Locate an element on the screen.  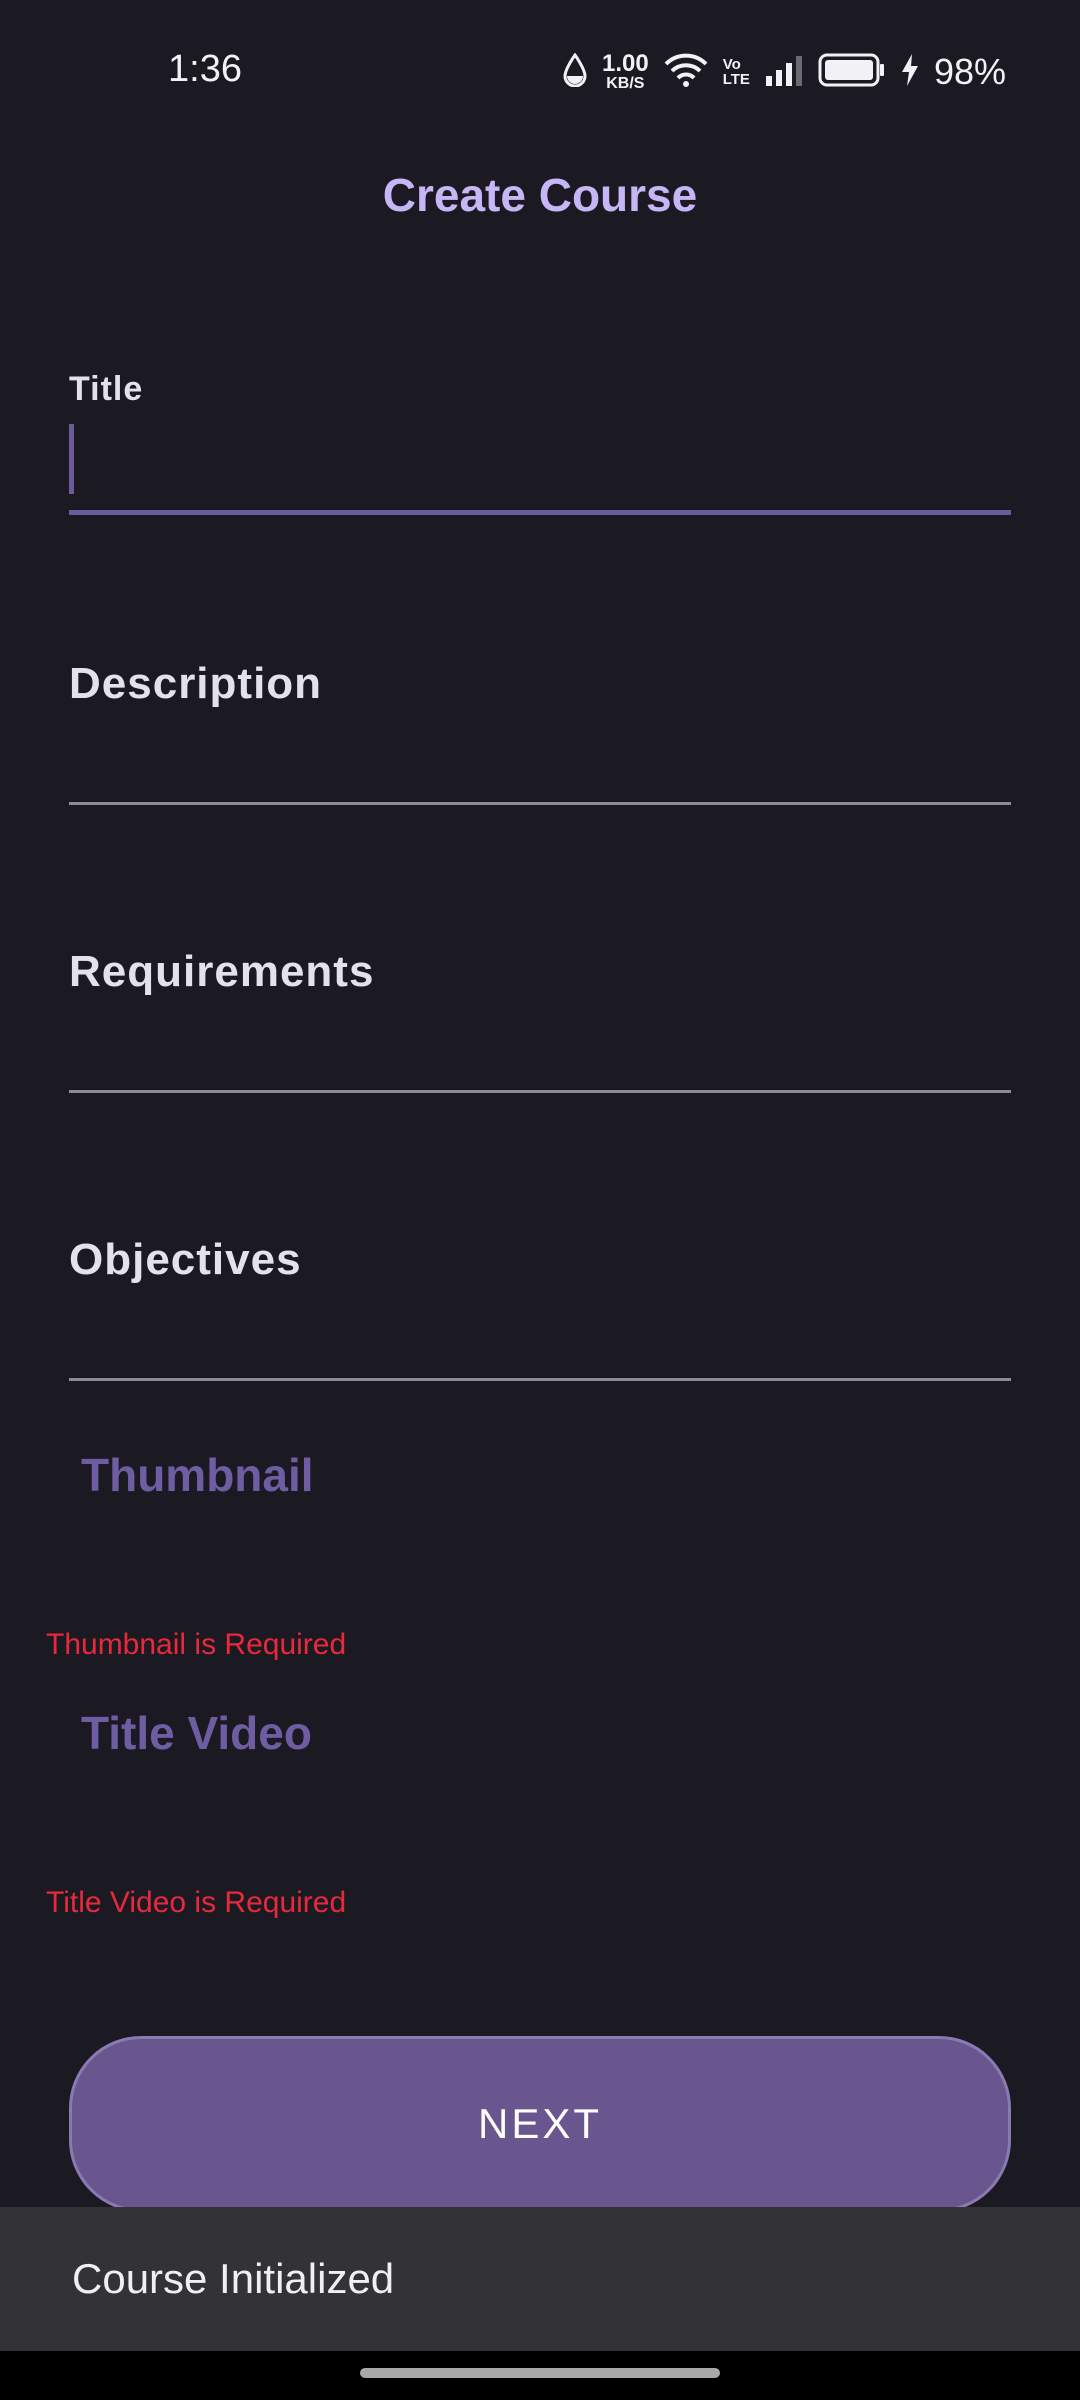
signal-icon is located at coordinates (784, 72).